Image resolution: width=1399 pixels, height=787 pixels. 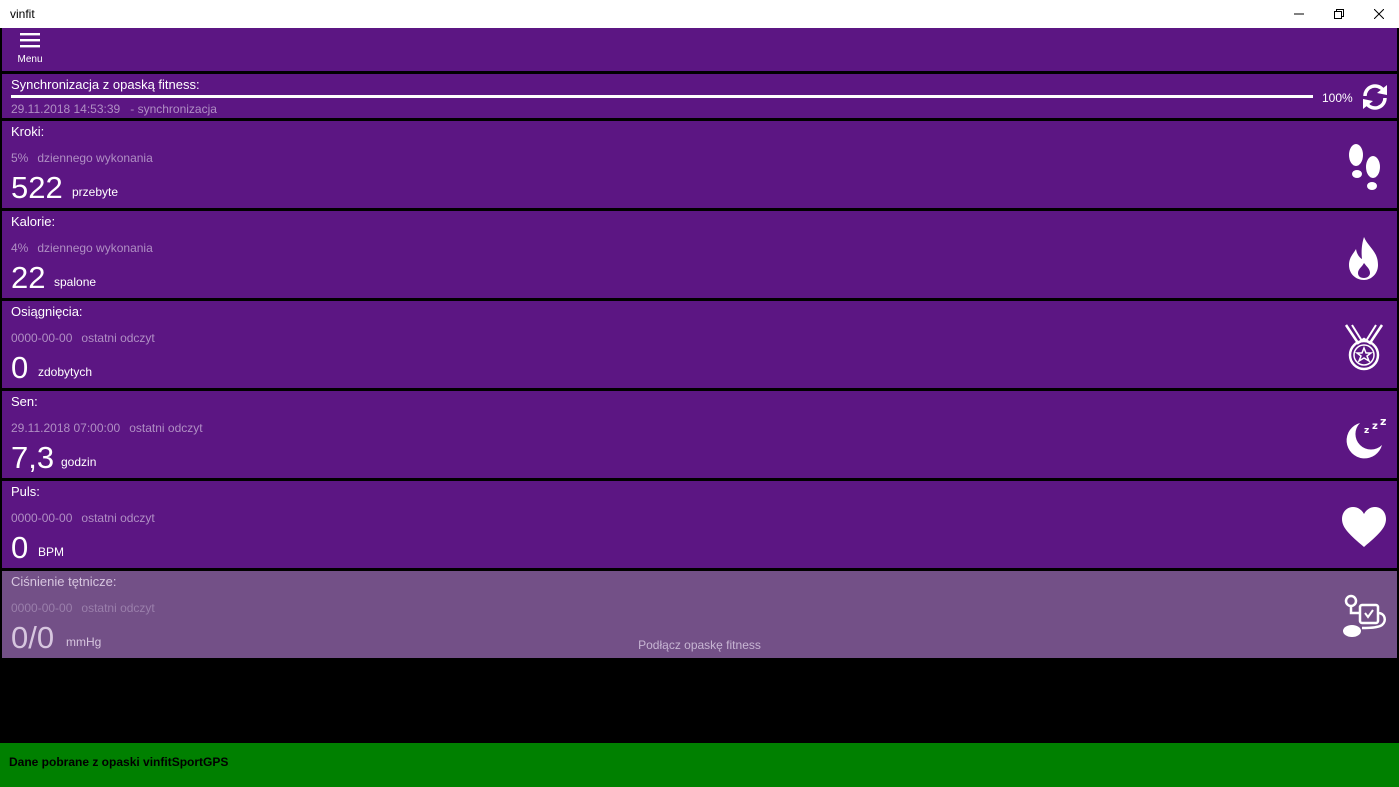 What do you see at coordinates (107, 428) in the screenshot?
I see `sleep-sub: 29.11.2018 07:00:00 ostatni odczyt` at bounding box center [107, 428].